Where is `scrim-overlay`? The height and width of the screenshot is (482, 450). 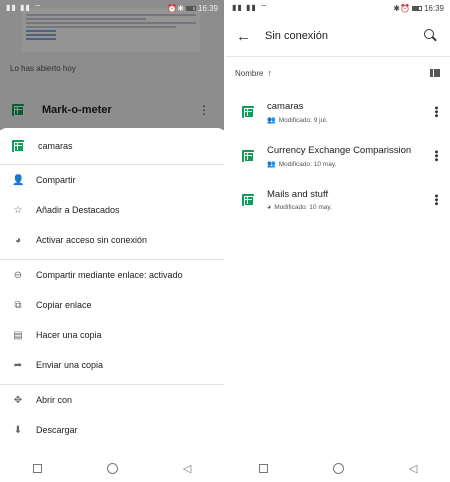
scrim-overlay is located at coordinates (112, 65).